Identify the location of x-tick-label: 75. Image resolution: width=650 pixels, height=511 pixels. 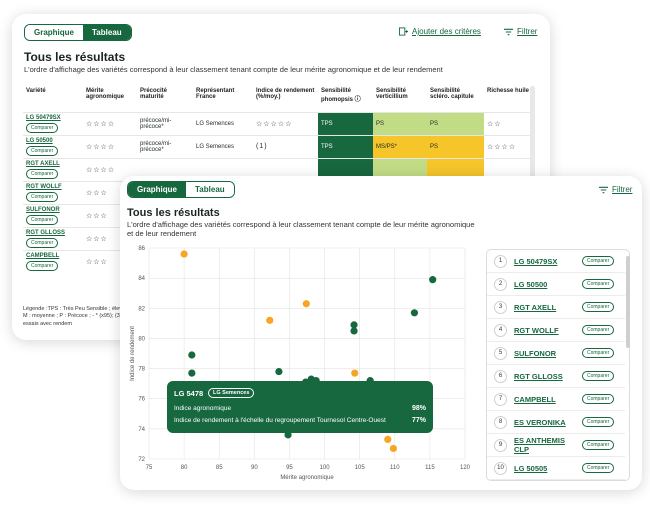
(149, 468).